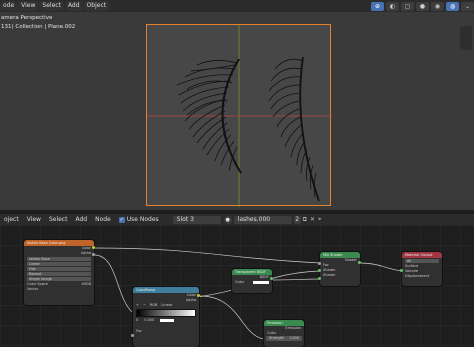 Image resolution: width=474 pixels, height=347 pixels. I want to click on collection-label: 131) Collection | Plane.002, so click(38, 27).